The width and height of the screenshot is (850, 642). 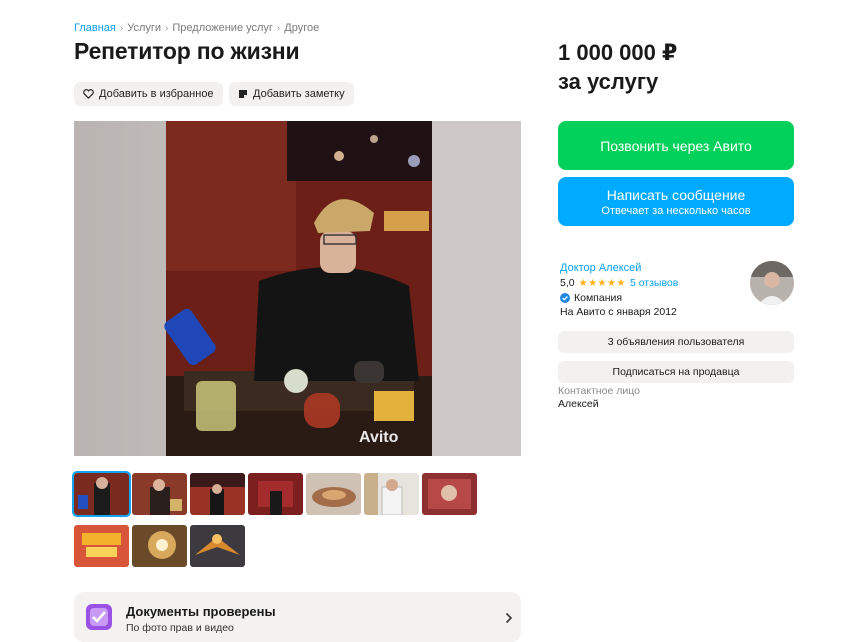 What do you see at coordinates (99, 617) in the screenshot?
I see `documents-check-icon` at bounding box center [99, 617].